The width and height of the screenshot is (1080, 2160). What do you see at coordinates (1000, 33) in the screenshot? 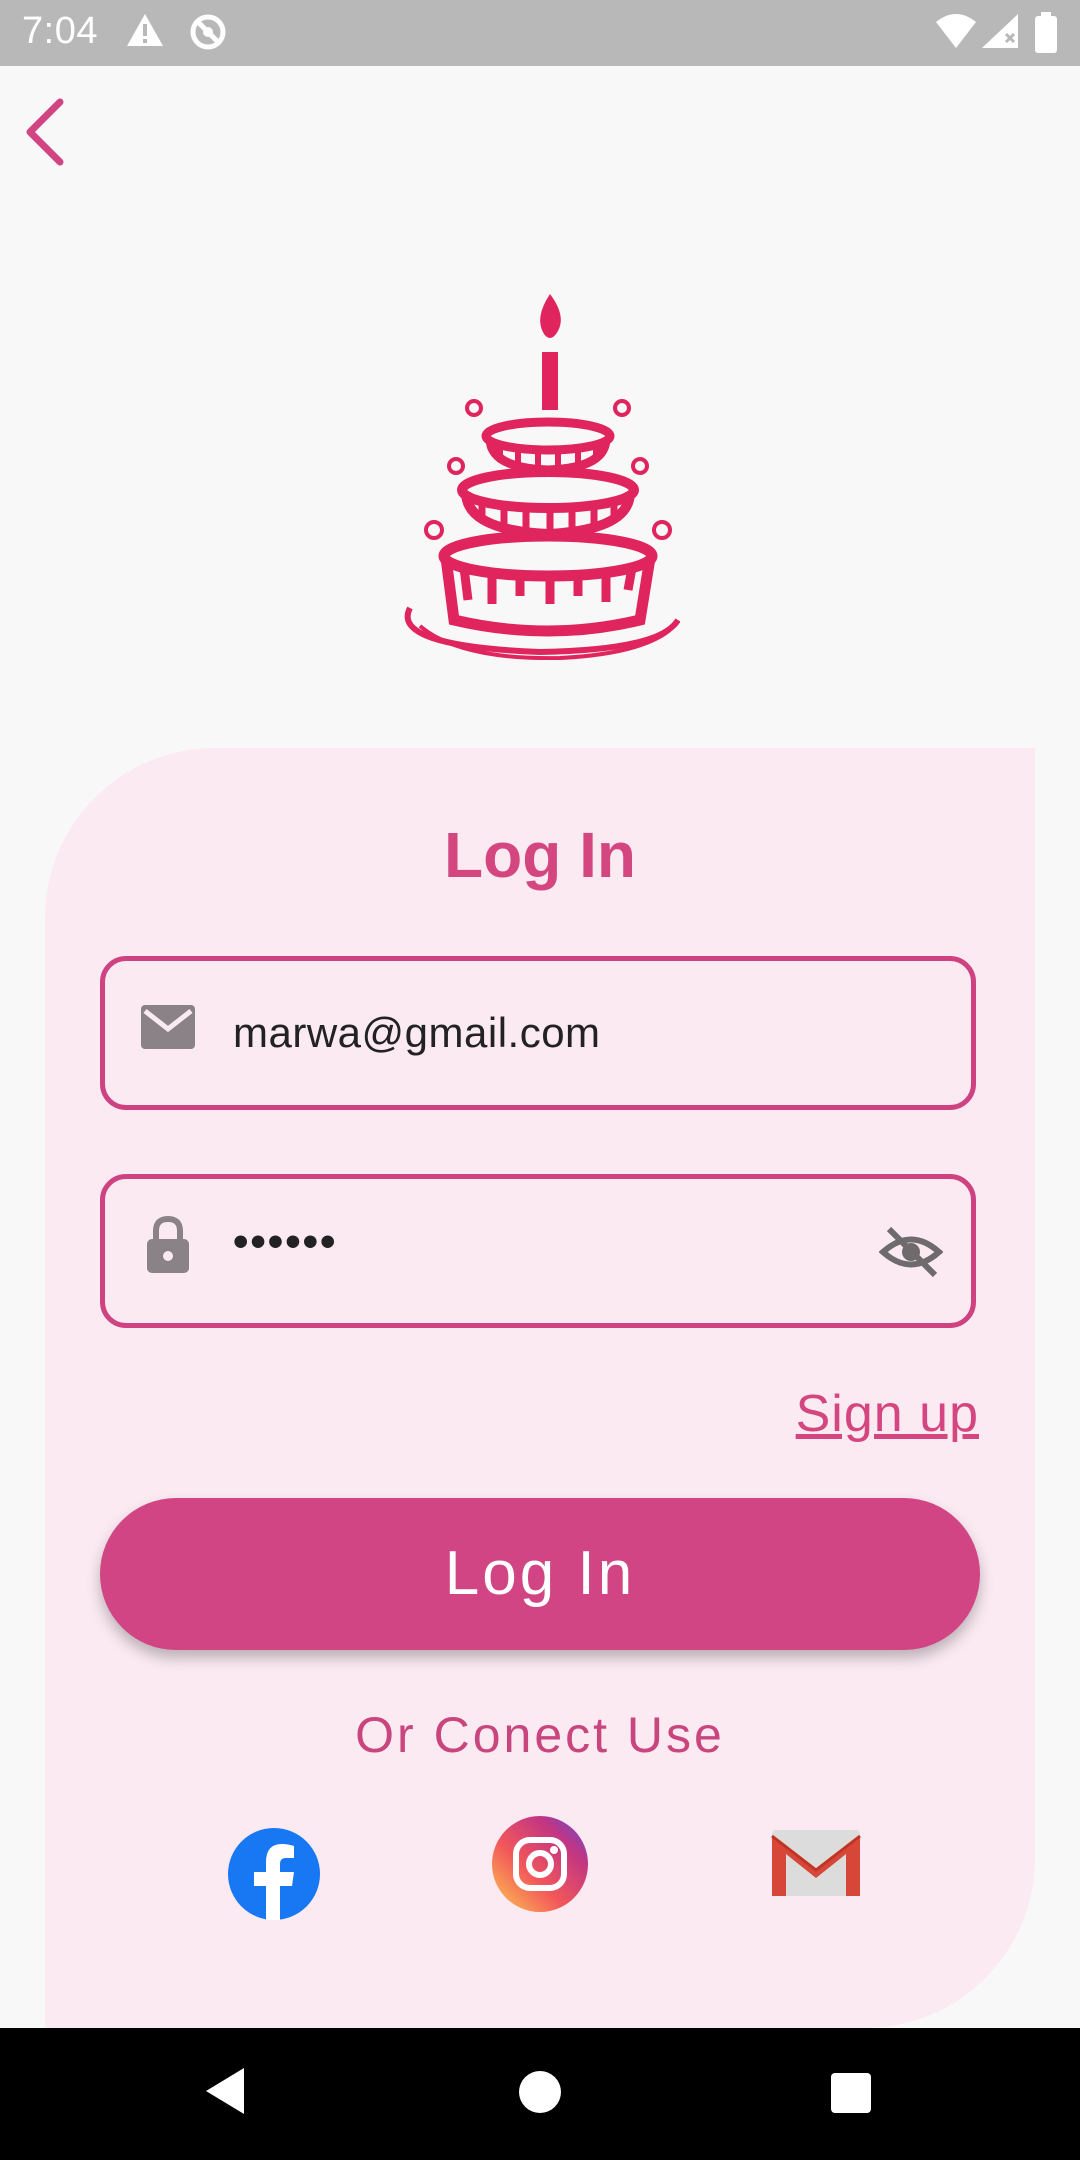
I see `signal-icon` at bounding box center [1000, 33].